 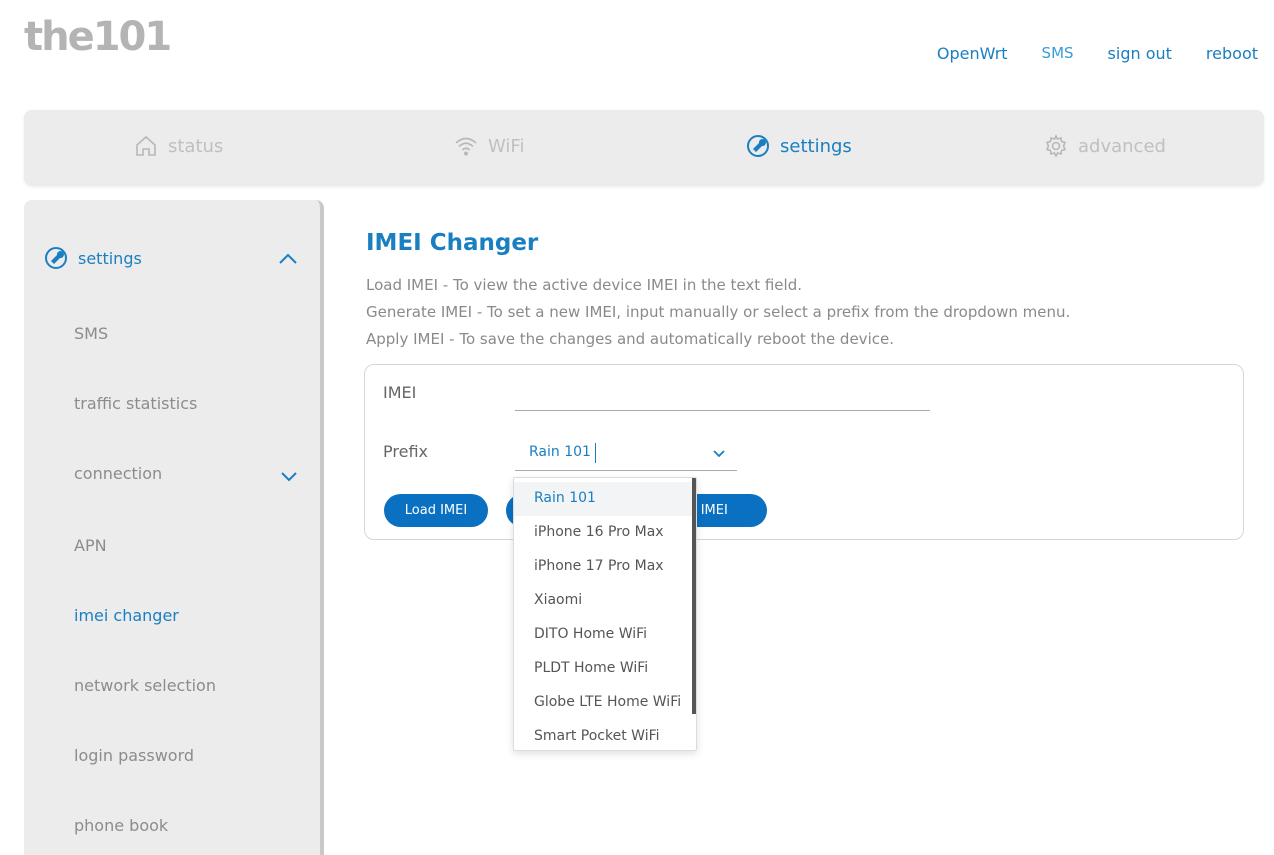 I want to click on reboot-link: reboot, so click(x=1232, y=53).